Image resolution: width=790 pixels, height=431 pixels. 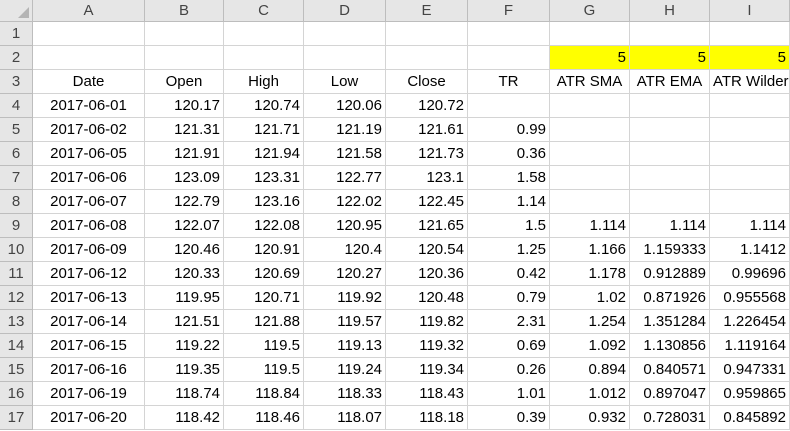 I want to click on cell-c17: 118.46, so click(x=264, y=418).